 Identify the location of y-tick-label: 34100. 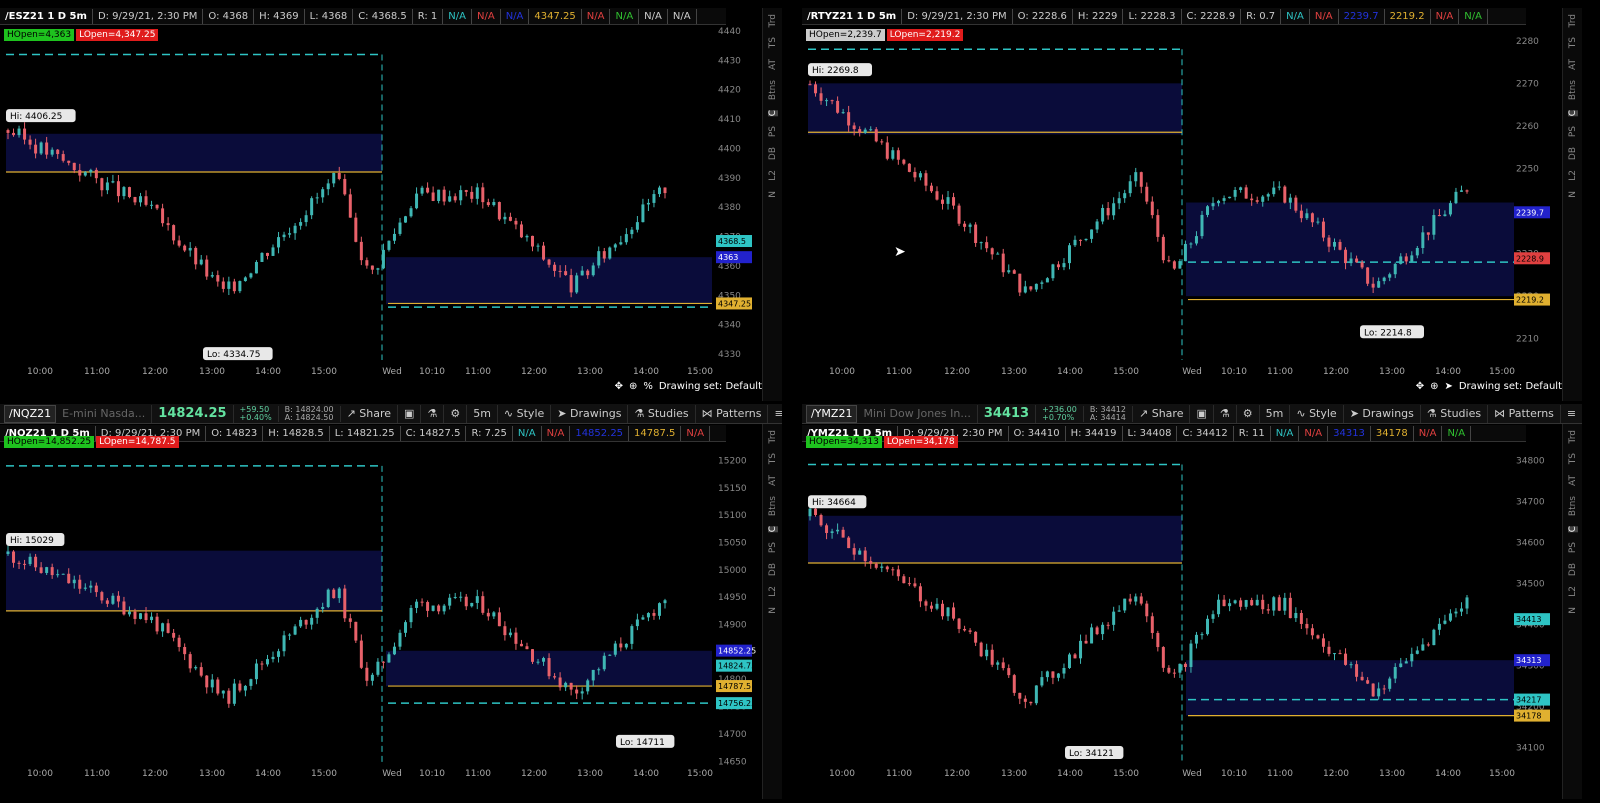
(1530, 749).